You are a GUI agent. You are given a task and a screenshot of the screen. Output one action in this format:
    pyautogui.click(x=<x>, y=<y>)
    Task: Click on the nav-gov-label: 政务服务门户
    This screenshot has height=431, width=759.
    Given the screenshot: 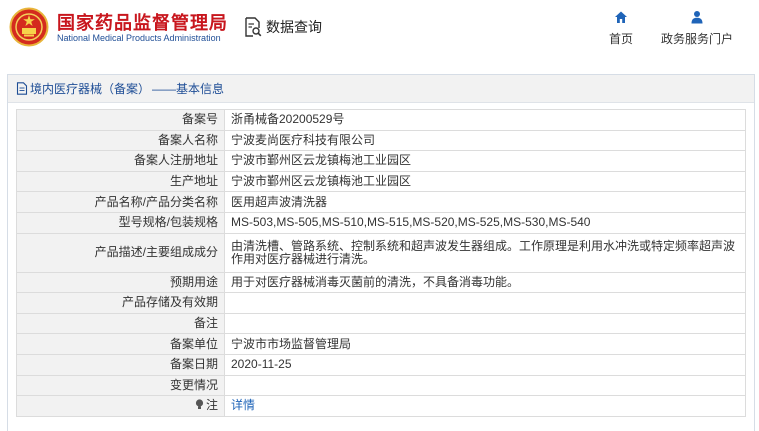 What is the action you would take?
    pyautogui.click(x=696, y=39)
    